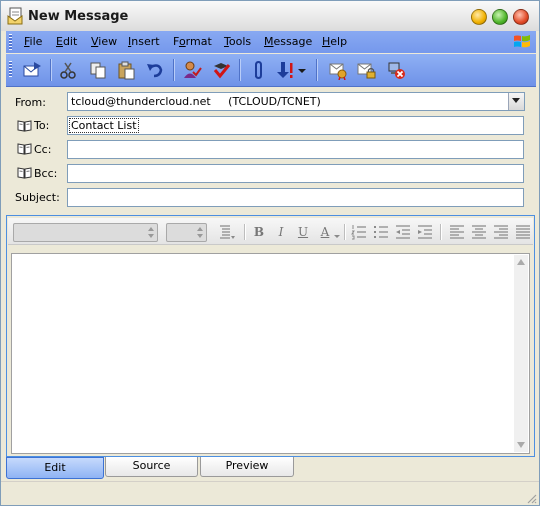  I want to click on check-names-icon, so click(192, 70).